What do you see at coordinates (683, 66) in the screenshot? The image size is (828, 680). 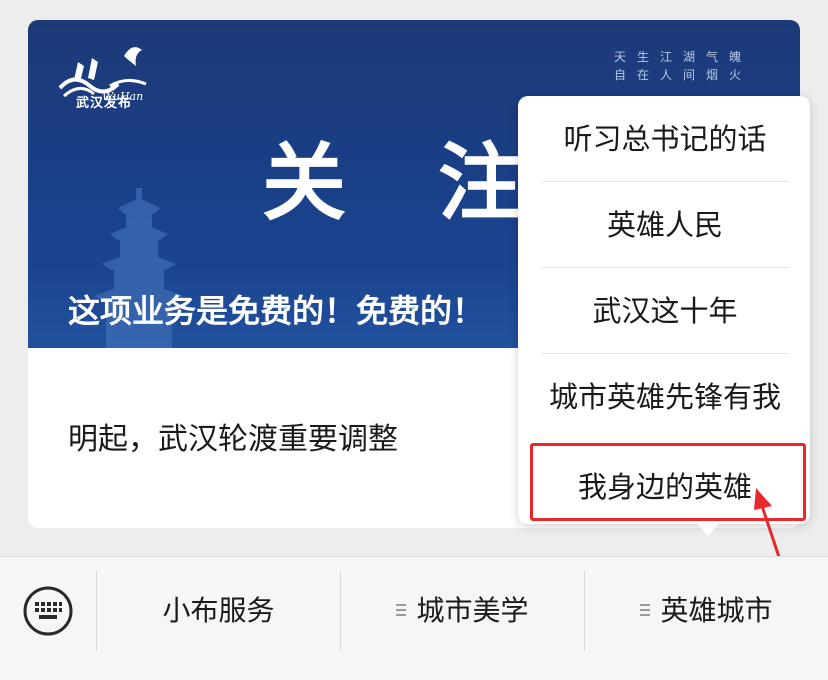 I see `banner-slogan: 天生江湖气魄 自在人间烟火` at bounding box center [683, 66].